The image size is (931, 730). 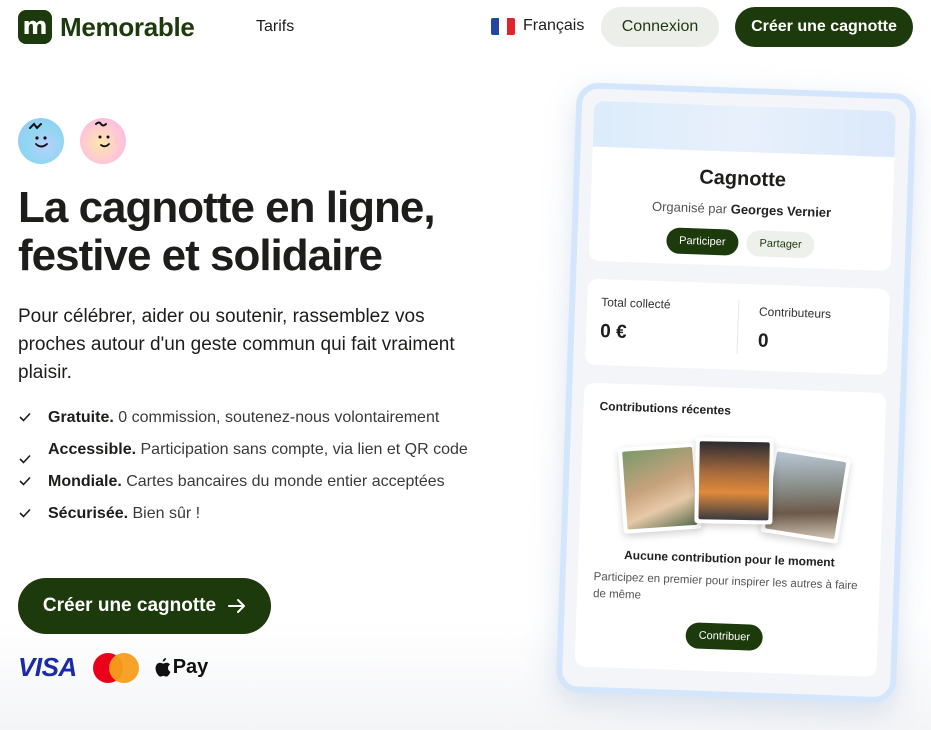 What do you see at coordinates (763, 341) in the screenshot?
I see `contributors-value: 0` at bounding box center [763, 341].